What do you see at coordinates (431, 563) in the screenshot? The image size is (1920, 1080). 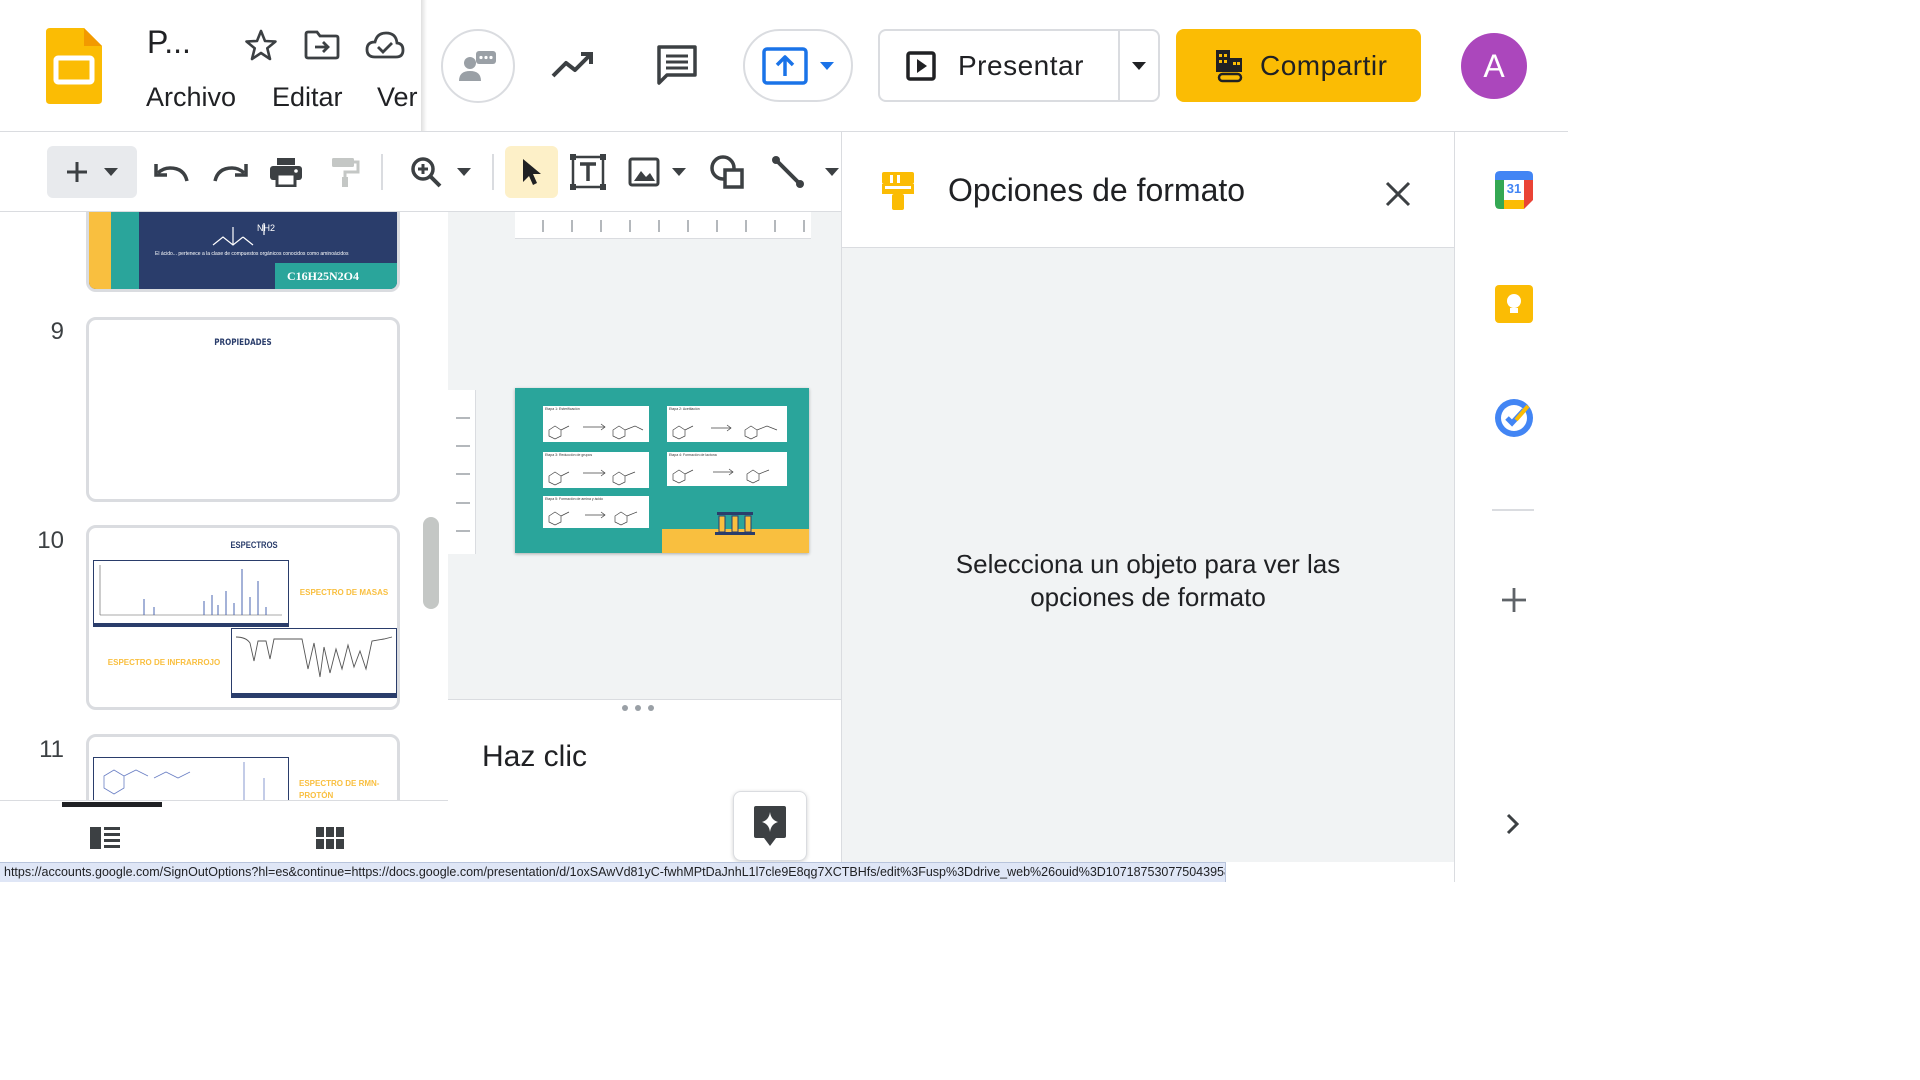 I see `filmstrip-scrollbar` at bounding box center [431, 563].